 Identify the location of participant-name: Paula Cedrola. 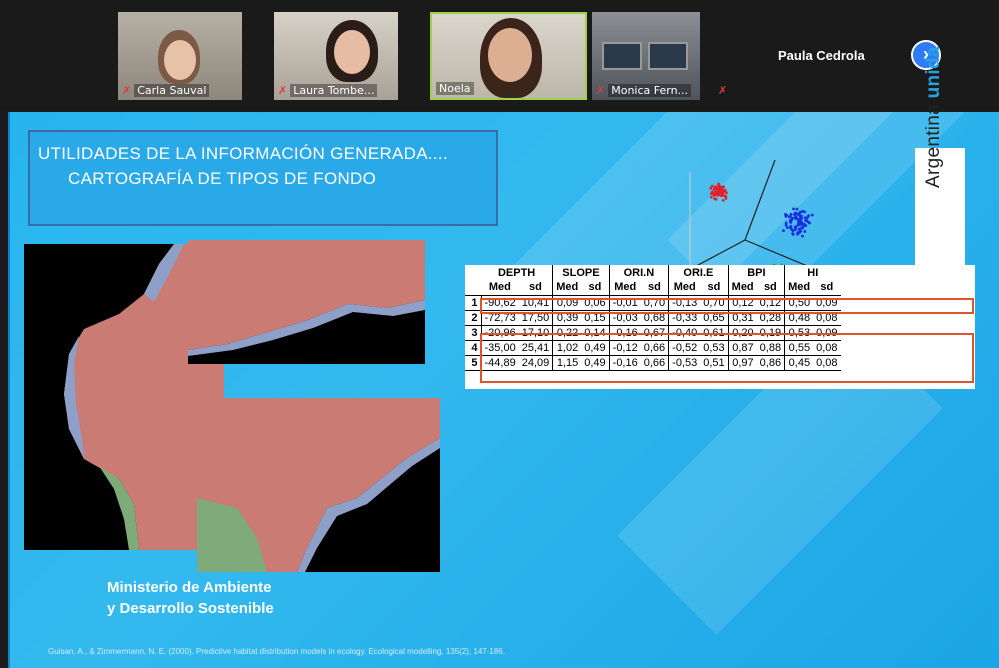
(821, 55).